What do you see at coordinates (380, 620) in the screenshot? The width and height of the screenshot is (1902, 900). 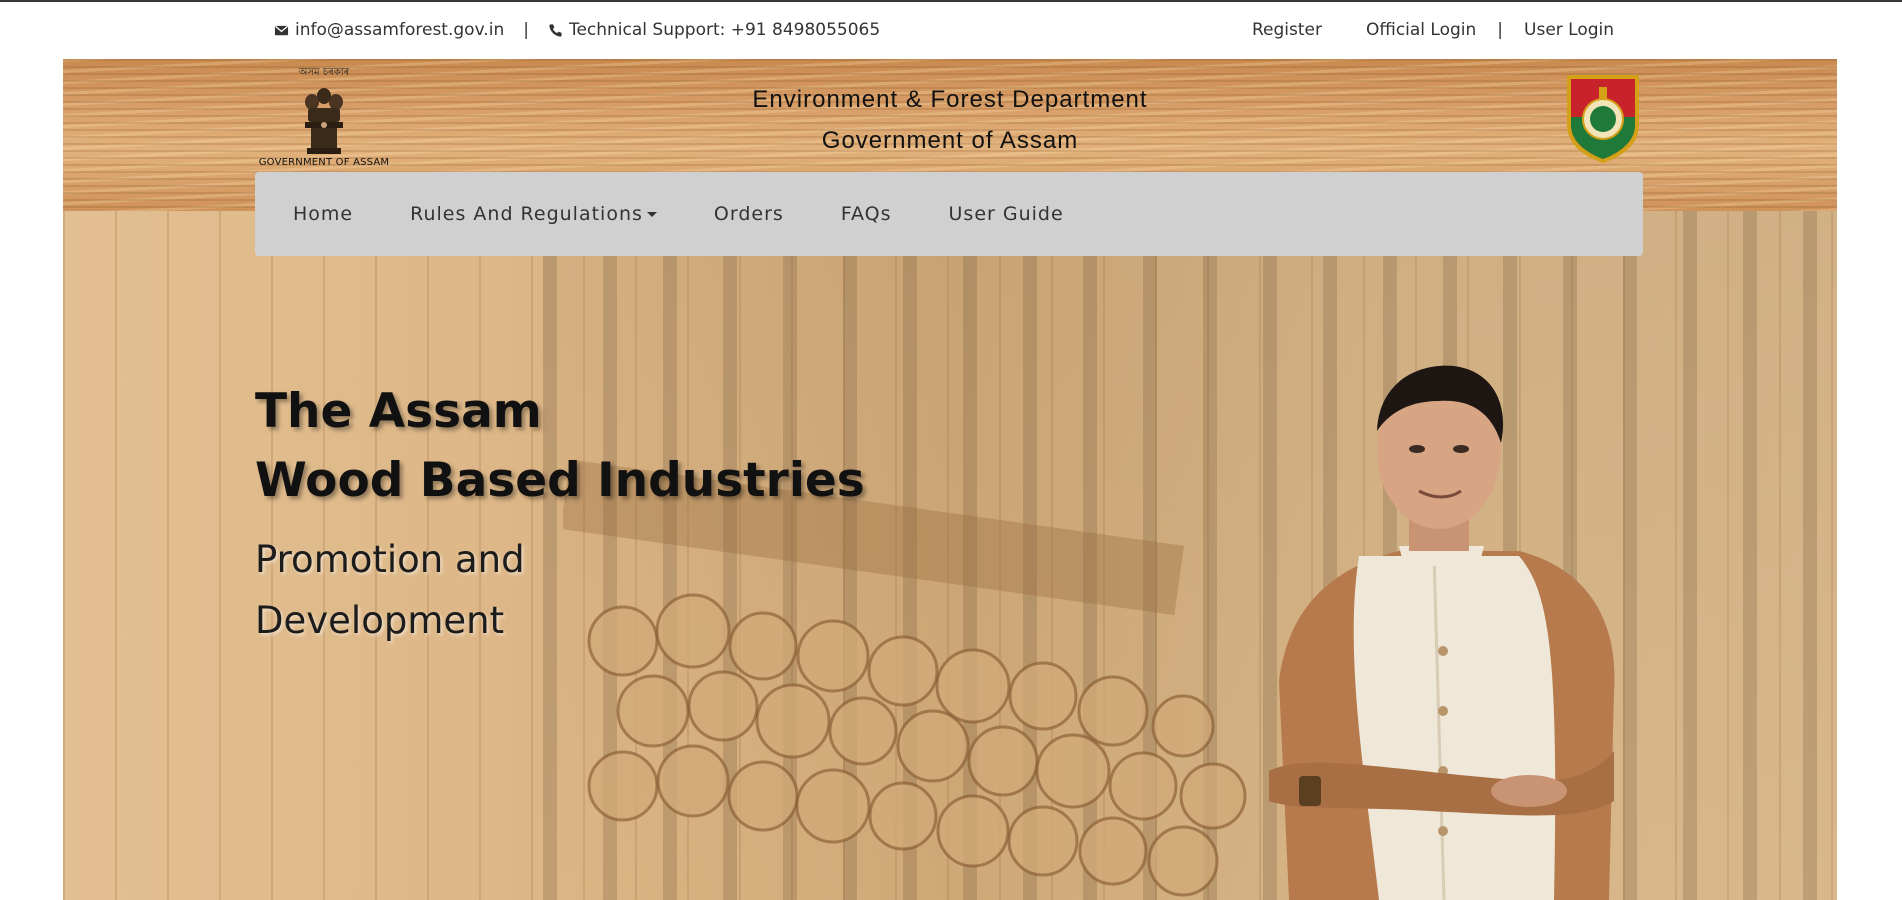 I see `hero-subtitle-line: Development` at bounding box center [380, 620].